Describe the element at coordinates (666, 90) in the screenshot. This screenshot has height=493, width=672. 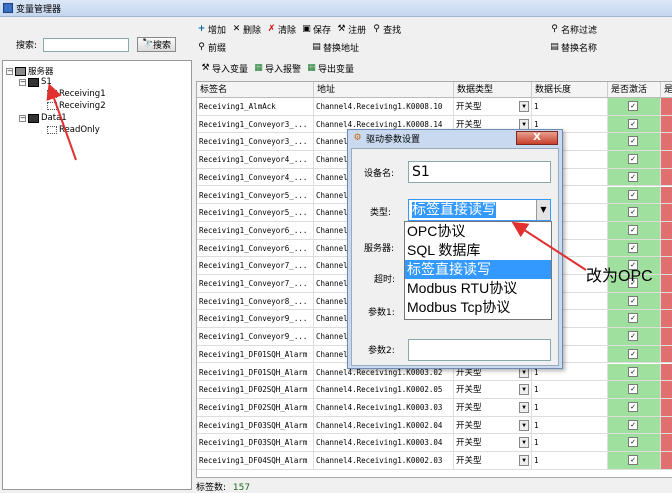
I see `column-header-extra: 是` at that location.